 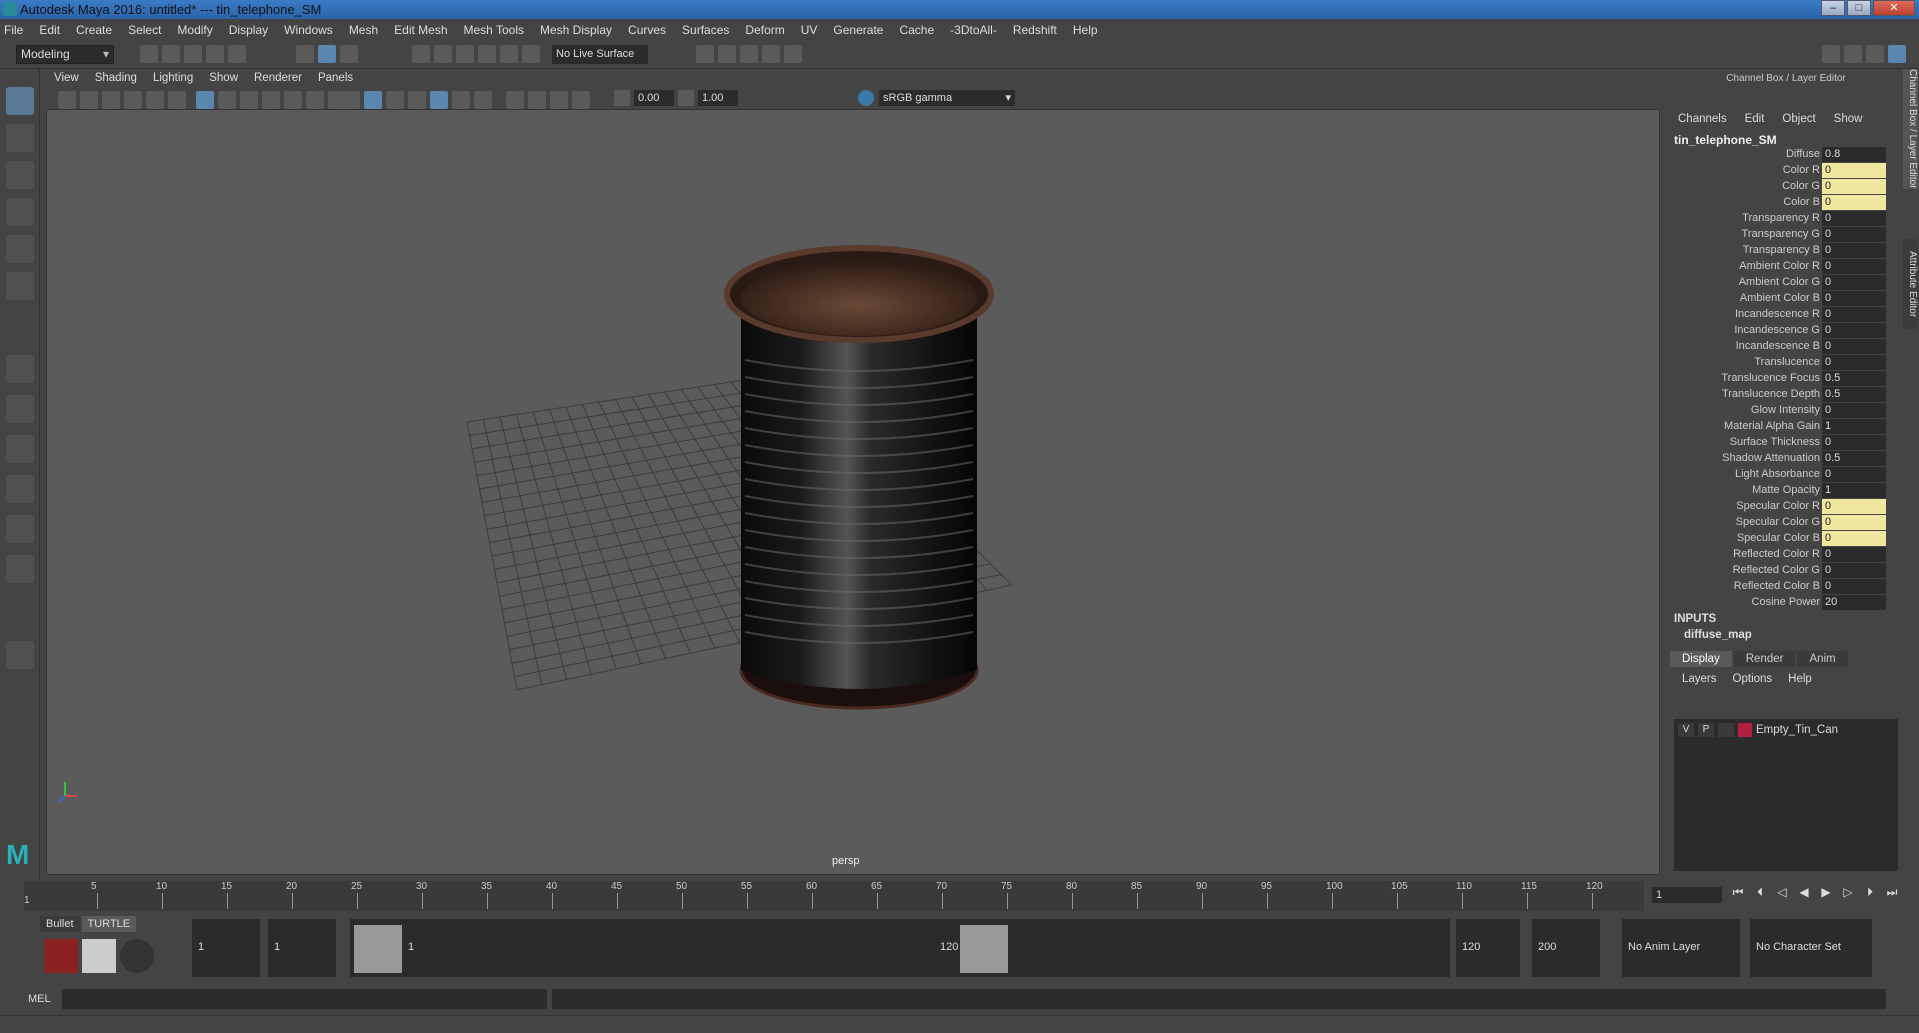 What do you see at coordinates (764, 30) in the screenshot?
I see `menu-deform: Deform` at bounding box center [764, 30].